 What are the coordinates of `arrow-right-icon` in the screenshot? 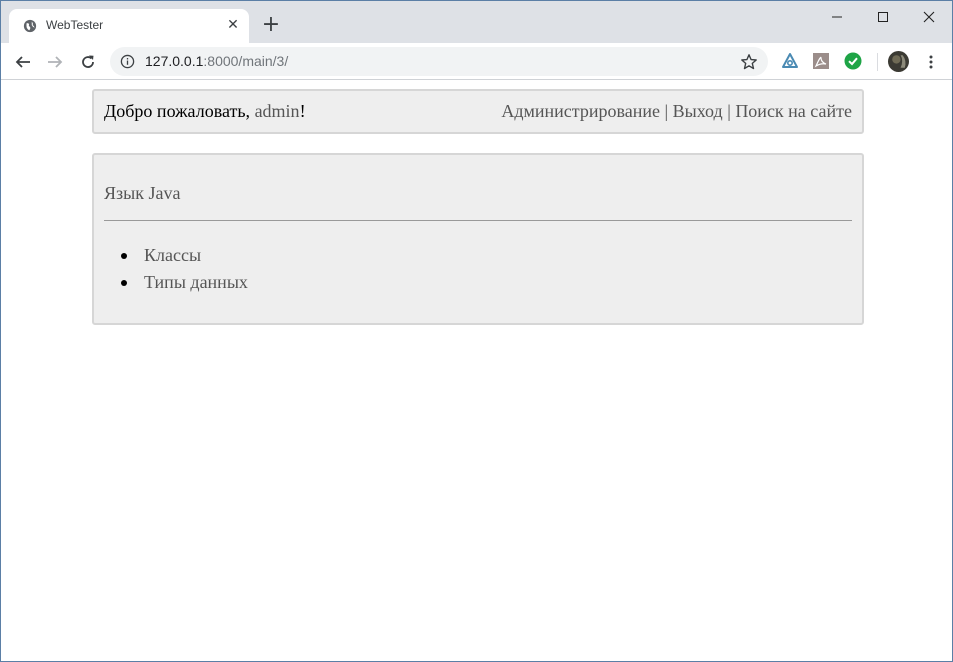 It's located at (55, 62).